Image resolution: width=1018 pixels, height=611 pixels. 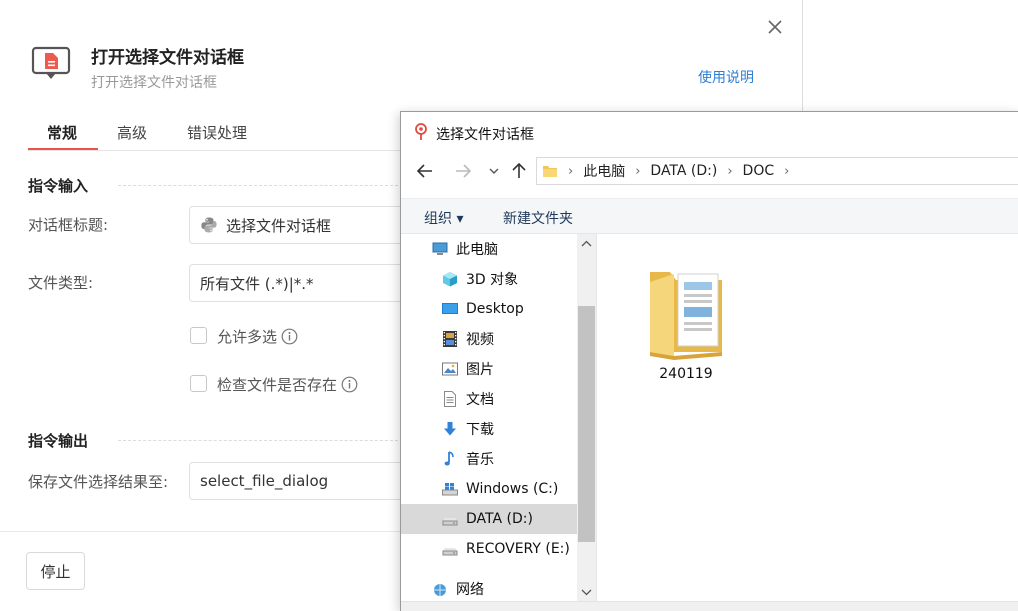 What do you see at coordinates (209, 225) in the screenshot?
I see `python-icon` at bounding box center [209, 225].